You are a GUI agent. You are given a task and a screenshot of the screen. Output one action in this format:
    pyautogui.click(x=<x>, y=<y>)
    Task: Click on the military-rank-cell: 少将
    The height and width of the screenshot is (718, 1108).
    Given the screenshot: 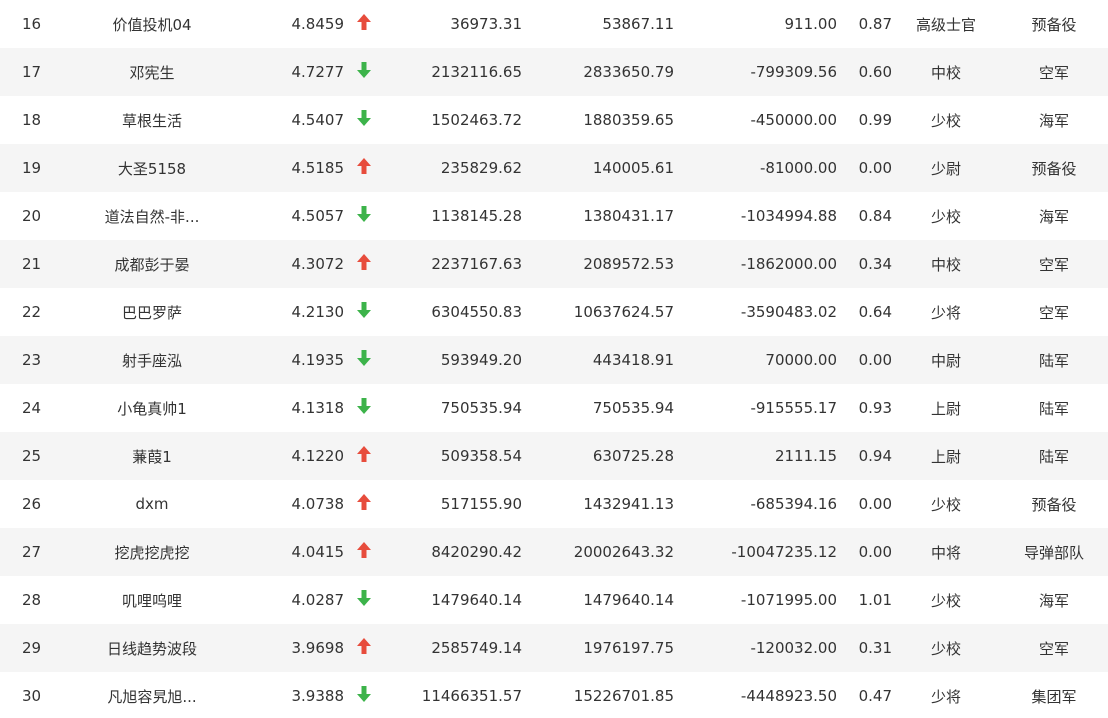 What is the action you would take?
    pyautogui.click(x=945, y=696)
    